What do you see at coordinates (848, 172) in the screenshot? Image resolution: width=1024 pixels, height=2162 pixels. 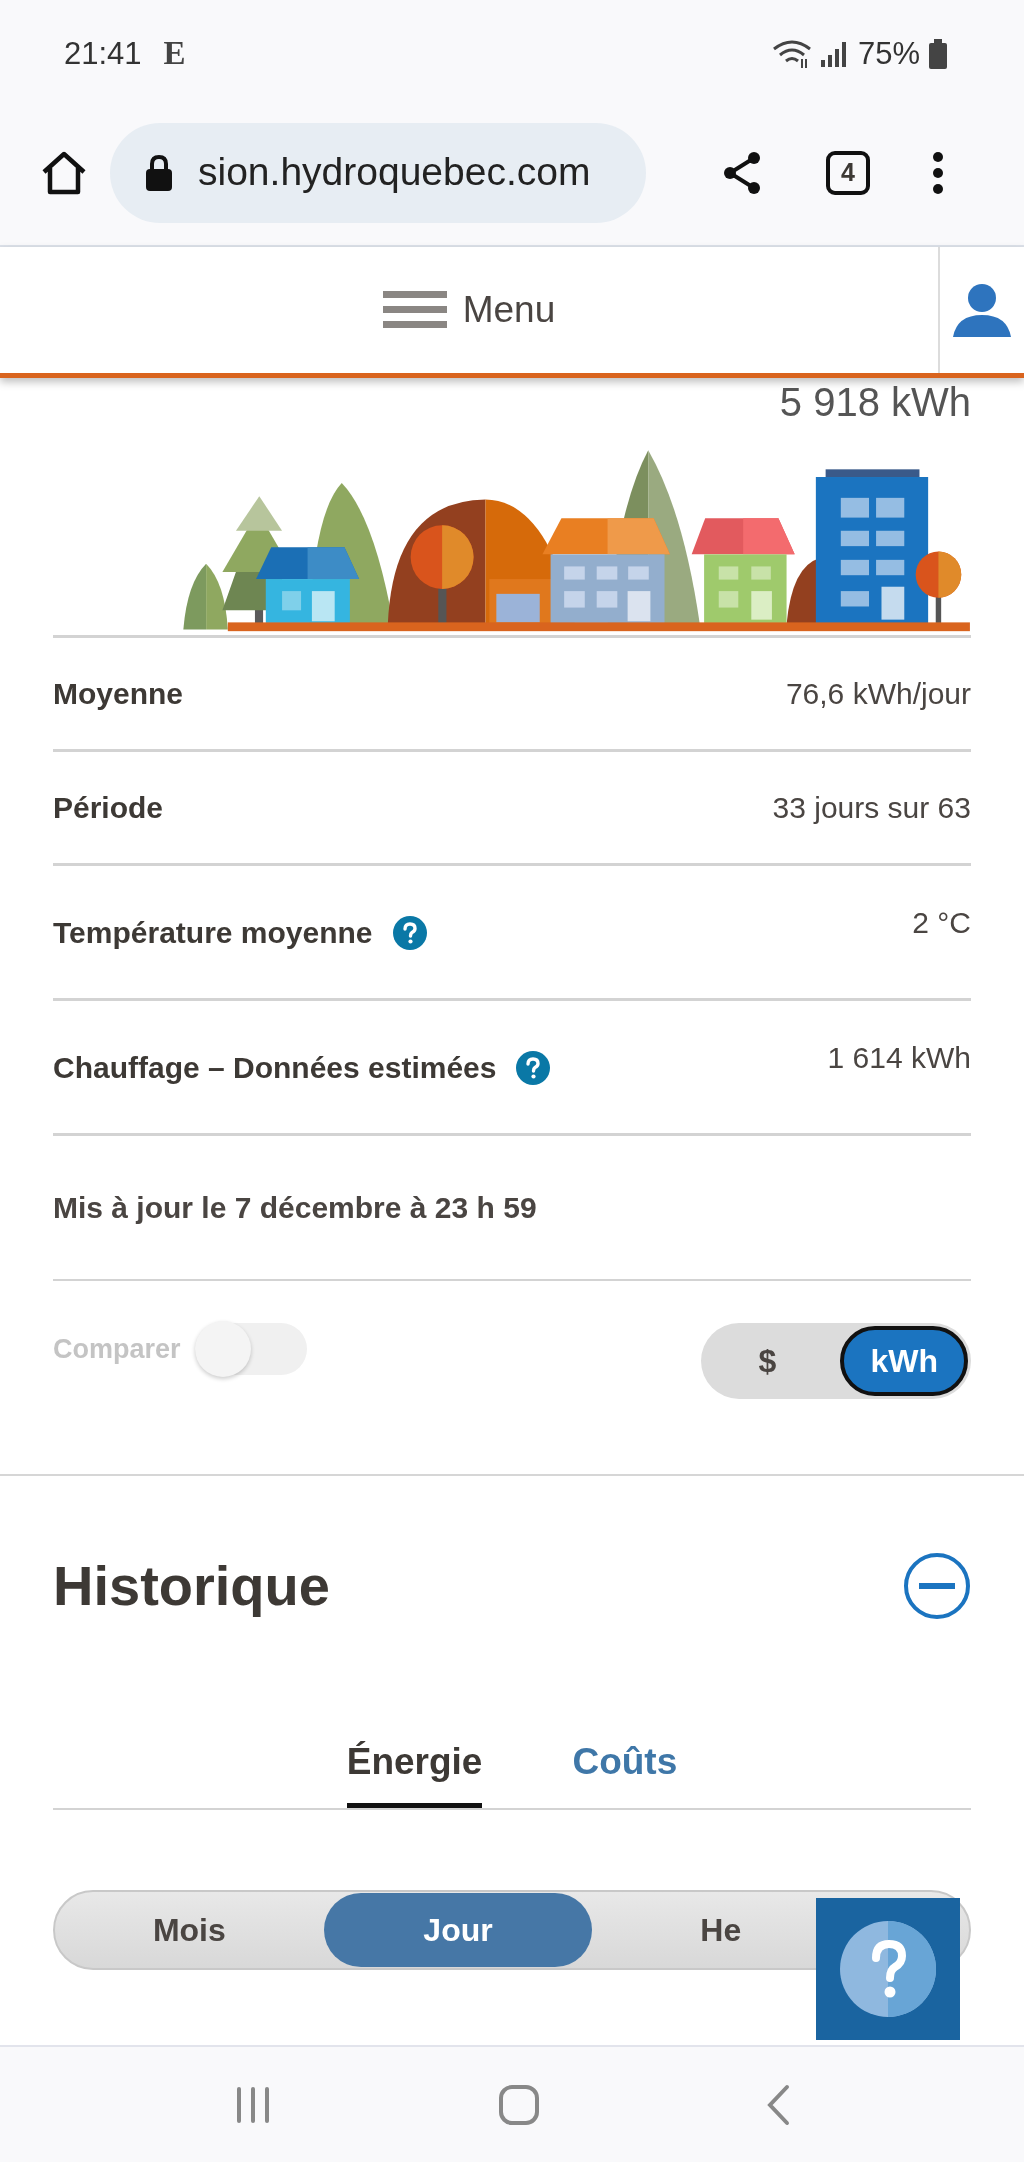 I see `tab-count: 4` at bounding box center [848, 172].